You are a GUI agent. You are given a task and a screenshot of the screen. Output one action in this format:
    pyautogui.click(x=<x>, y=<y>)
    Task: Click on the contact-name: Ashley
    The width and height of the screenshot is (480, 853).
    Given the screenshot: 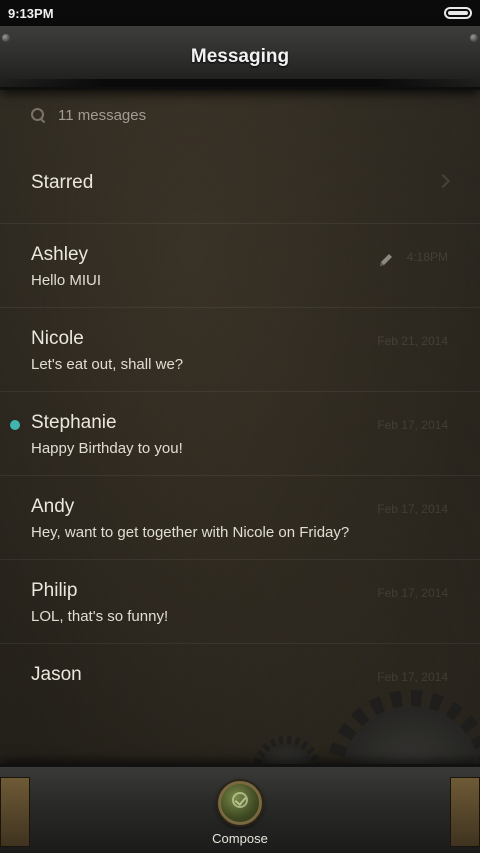 What is the action you would take?
    pyautogui.click(x=60, y=254)
    